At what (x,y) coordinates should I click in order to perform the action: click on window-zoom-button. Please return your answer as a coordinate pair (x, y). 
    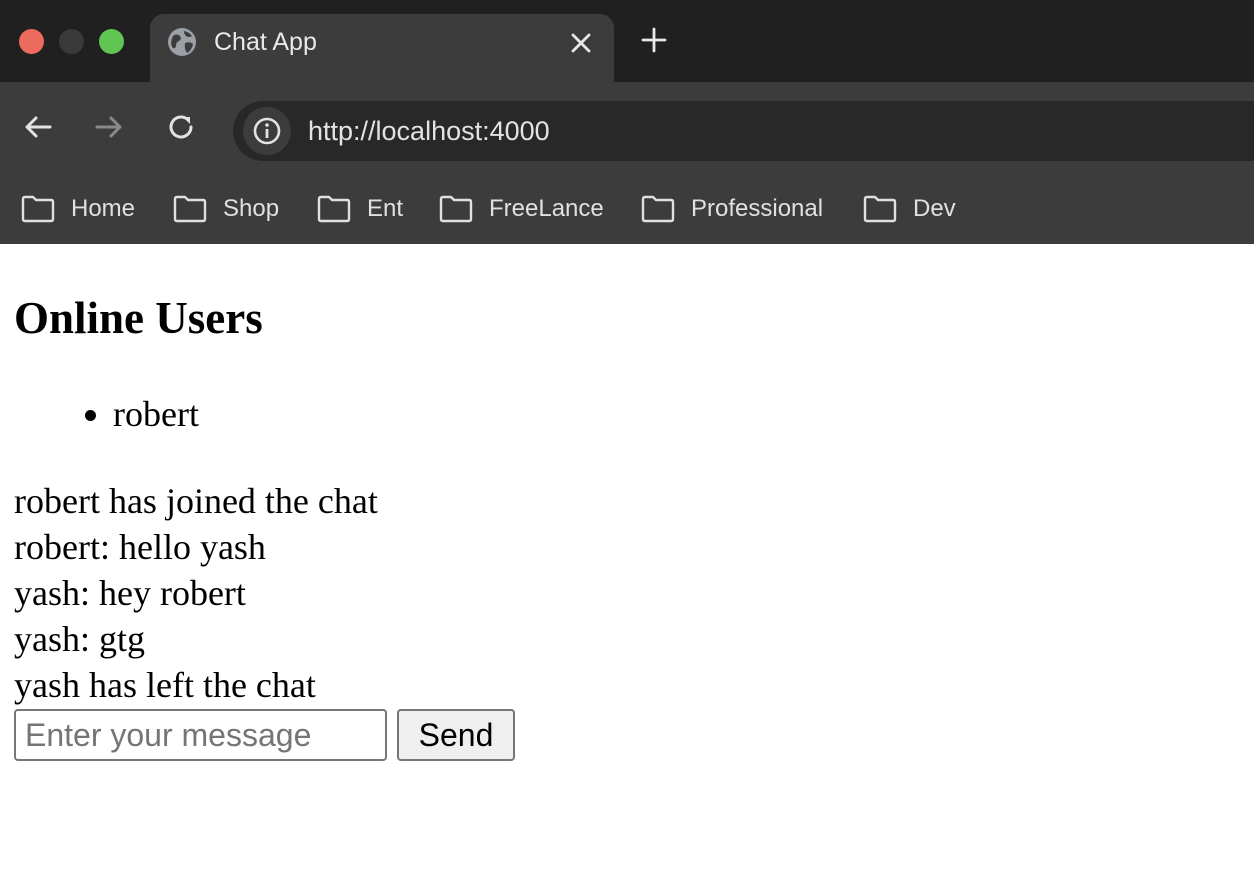
    Looking at the image, I should click on (111, 41).